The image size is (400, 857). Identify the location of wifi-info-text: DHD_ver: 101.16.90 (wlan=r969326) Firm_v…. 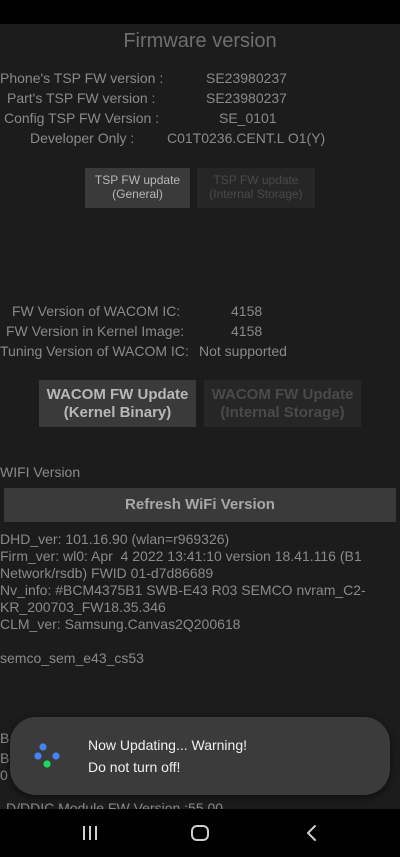
(183, 598).